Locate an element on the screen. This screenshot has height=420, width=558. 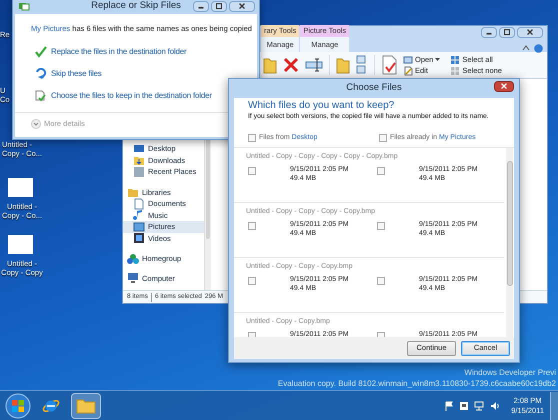
music-note-icon is located at coordinates (139, 215).